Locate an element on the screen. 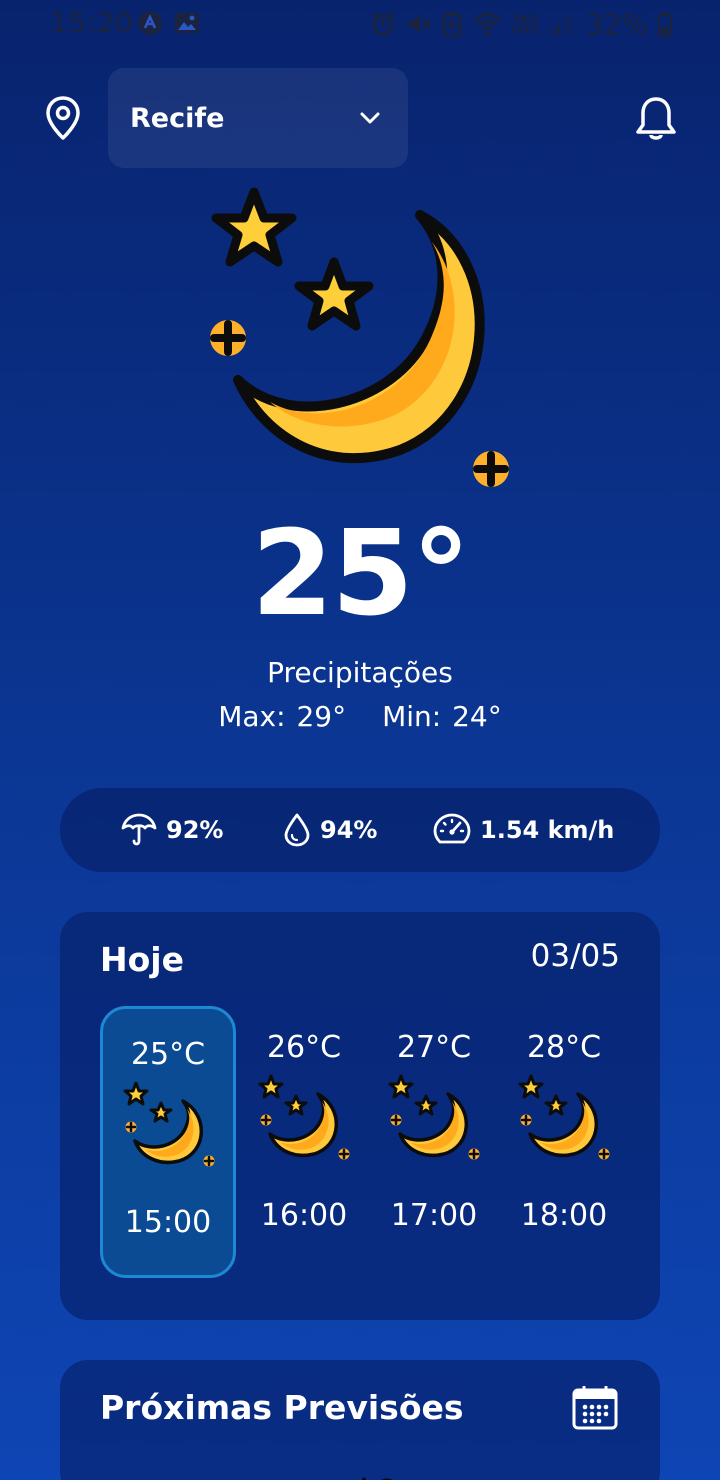 Image resolution: width=720 pixels, height=1480 pixels. hour-temperature: 26°C is located at coordinates (304, 1047).